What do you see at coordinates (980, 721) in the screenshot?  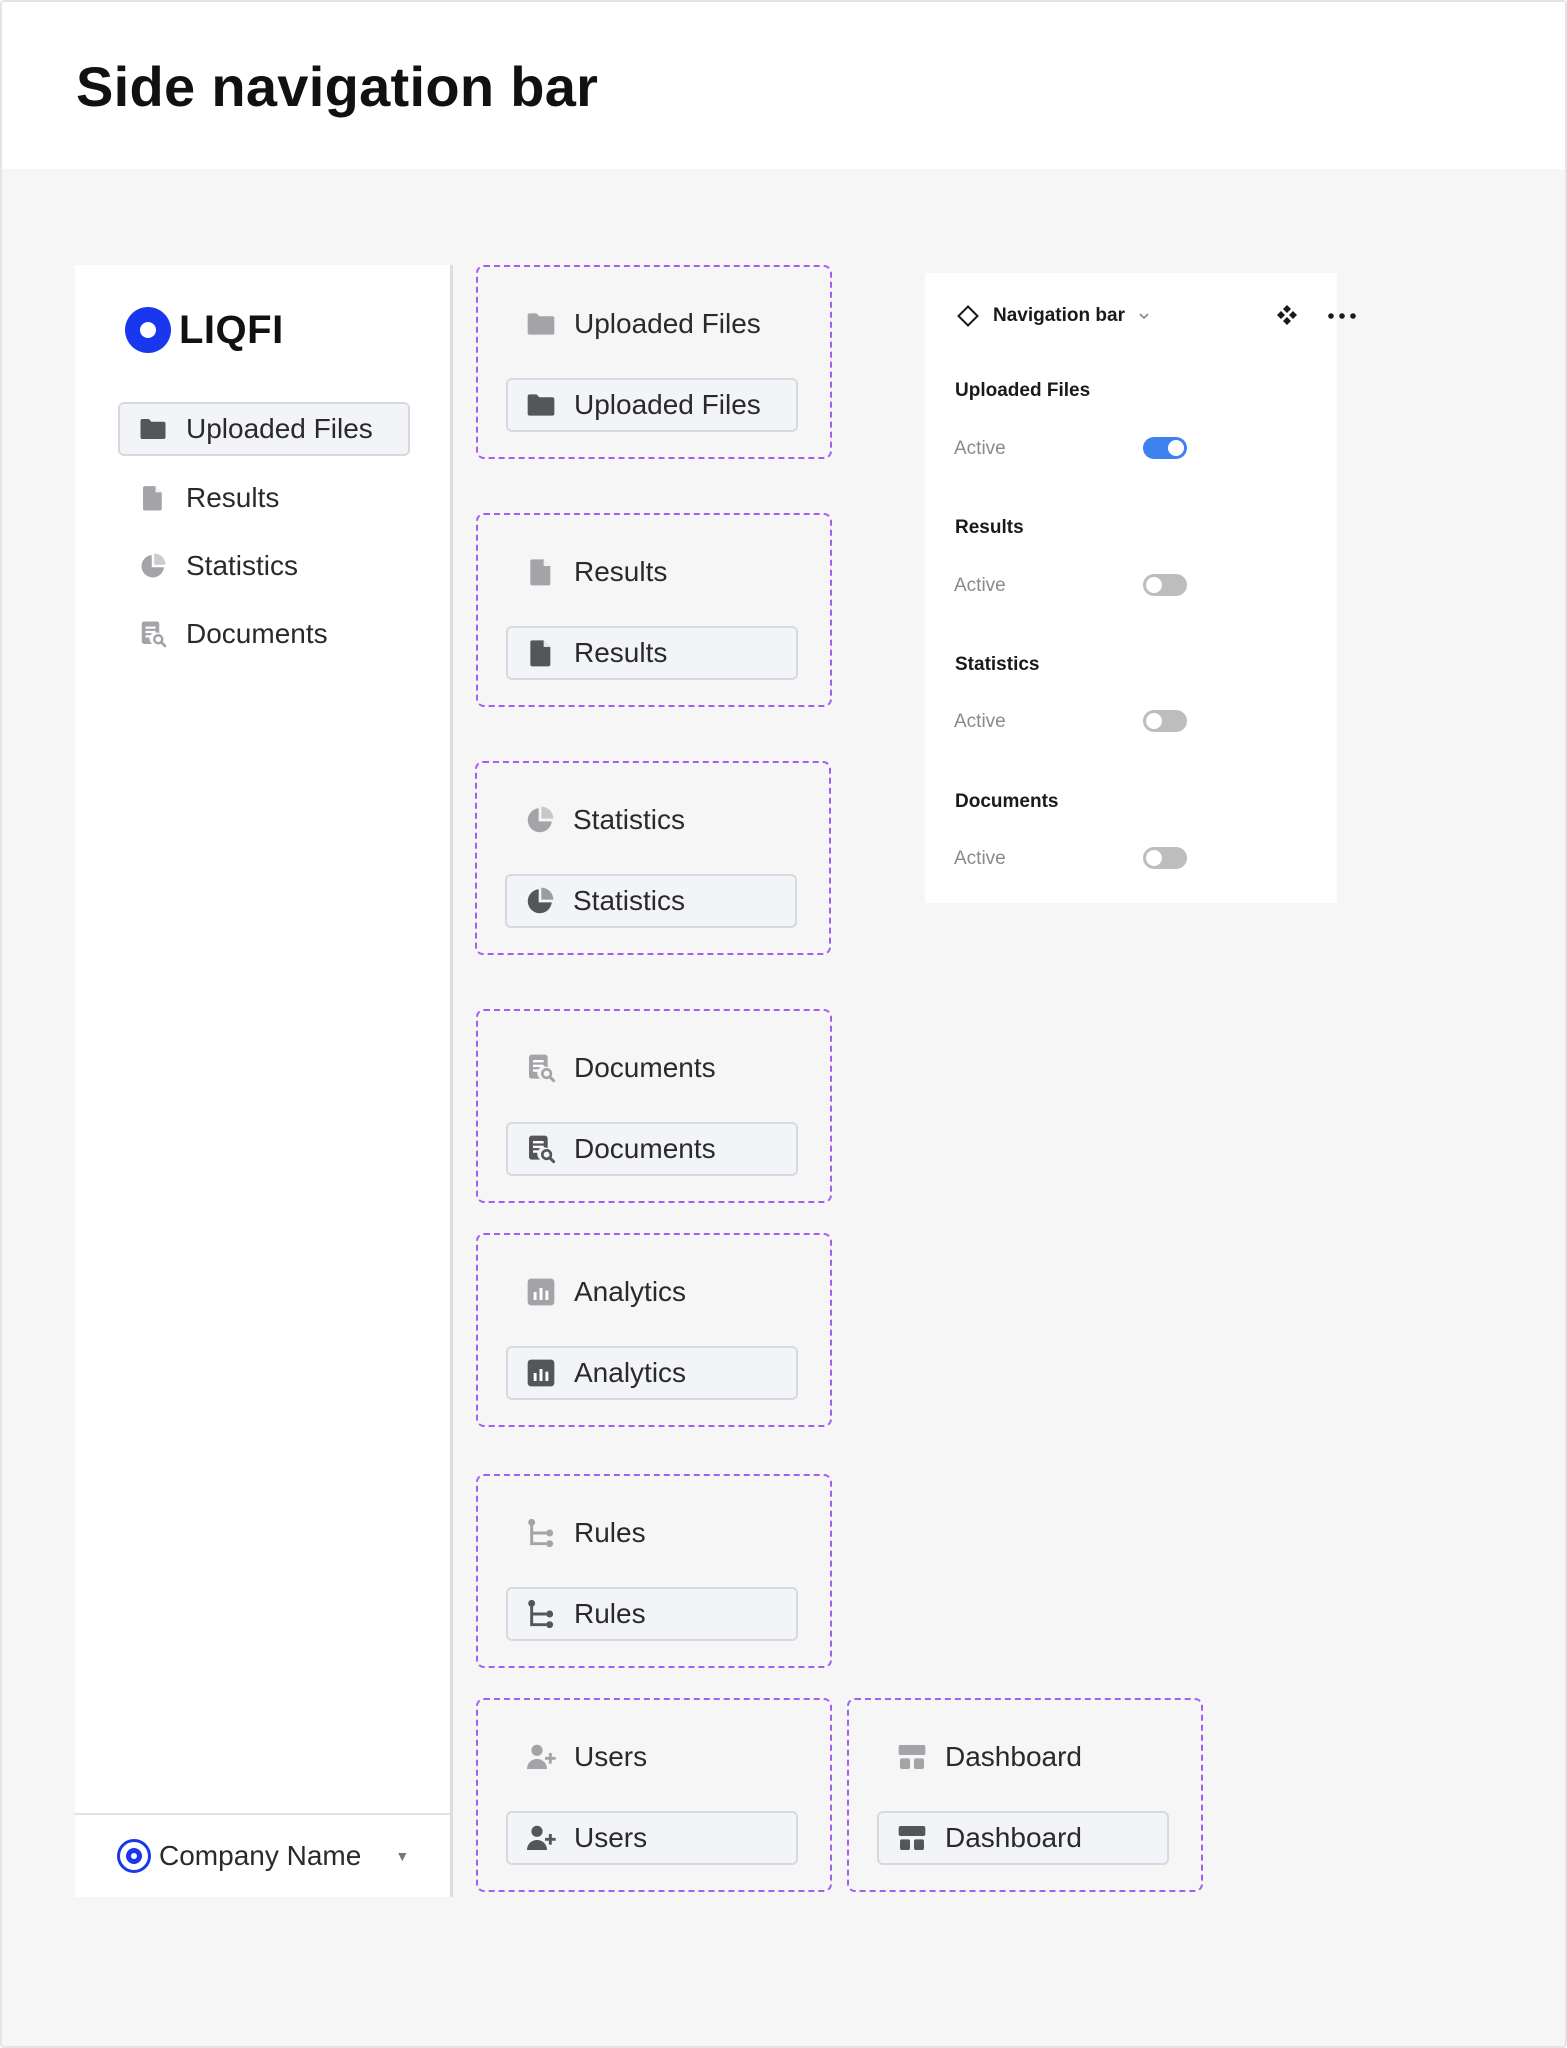 I see `prop-state-statistics: Active` at bounding box center [980, 721].